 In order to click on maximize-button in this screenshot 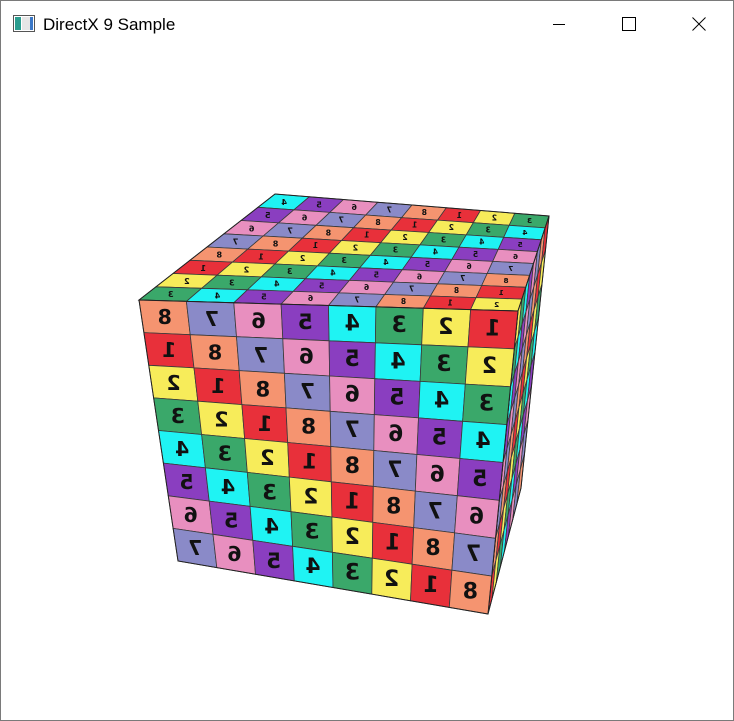, I will do `click(629, 24)`.